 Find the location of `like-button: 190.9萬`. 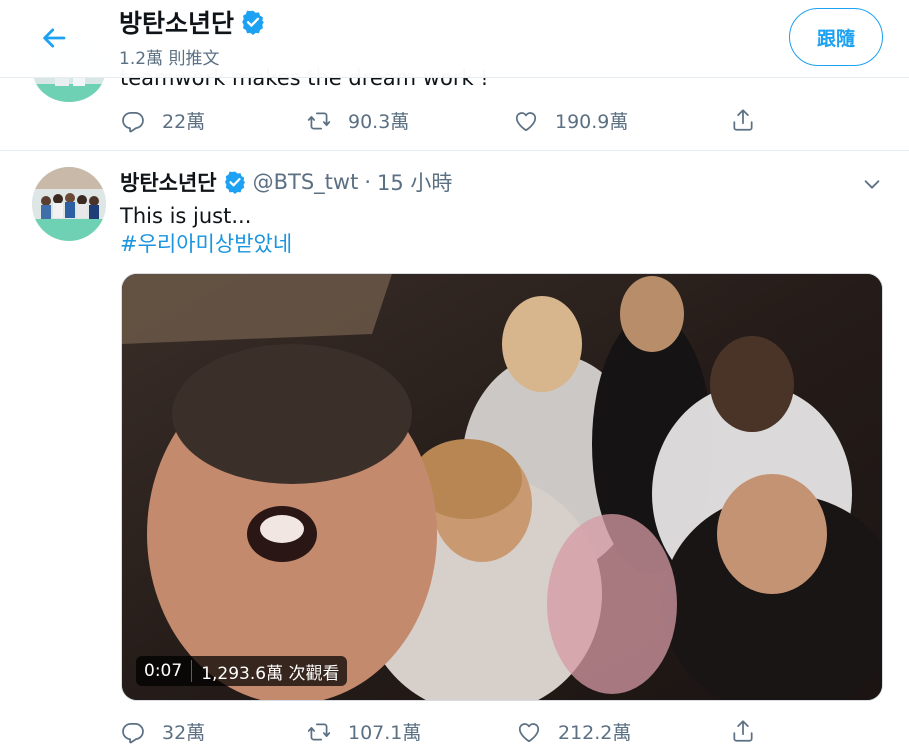

like-button: 190.9萬 is located at coordinates (570, 120).